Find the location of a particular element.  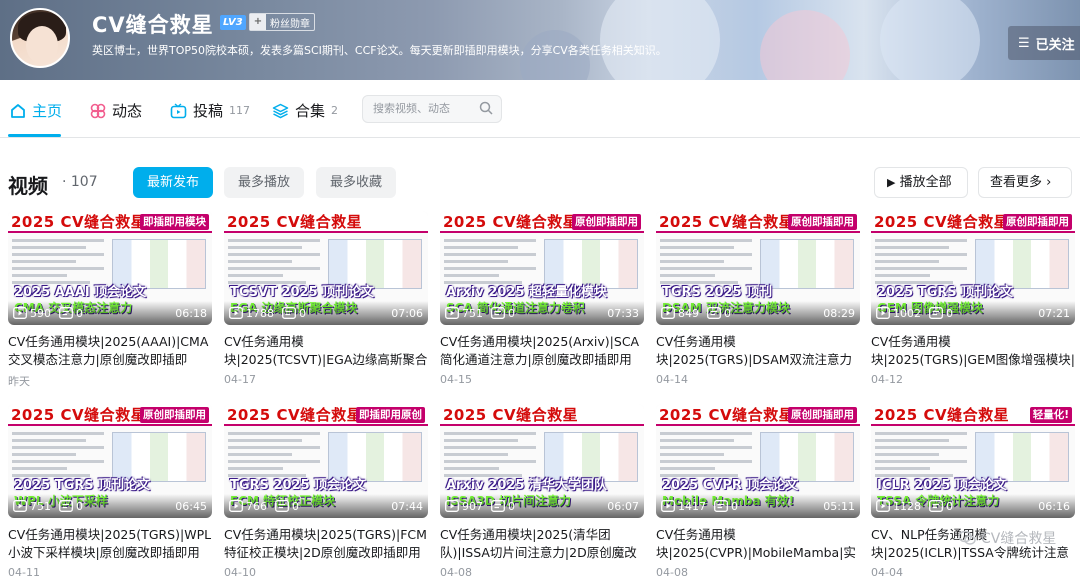

video-duration: 06:16 is located at coordinates (1054, 506).